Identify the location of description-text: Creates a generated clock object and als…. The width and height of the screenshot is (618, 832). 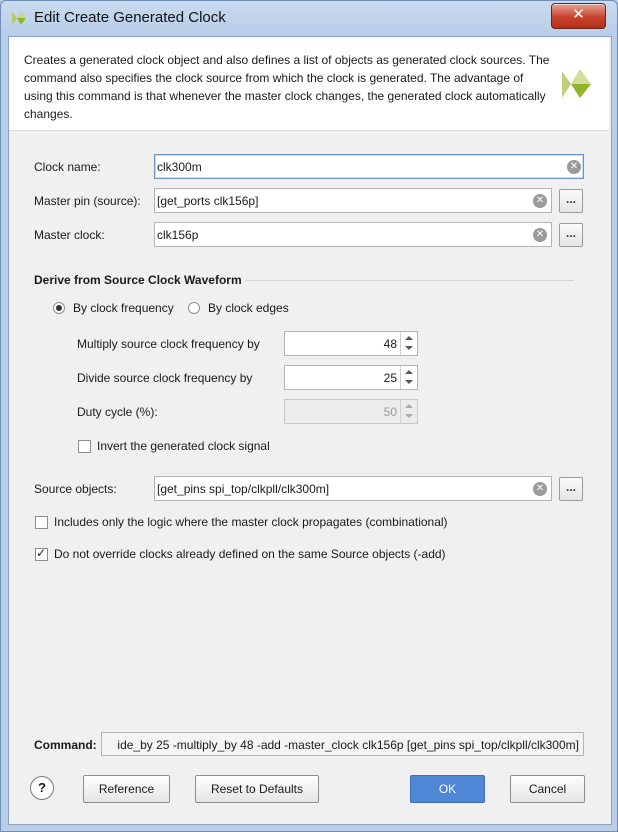
(287, 87).